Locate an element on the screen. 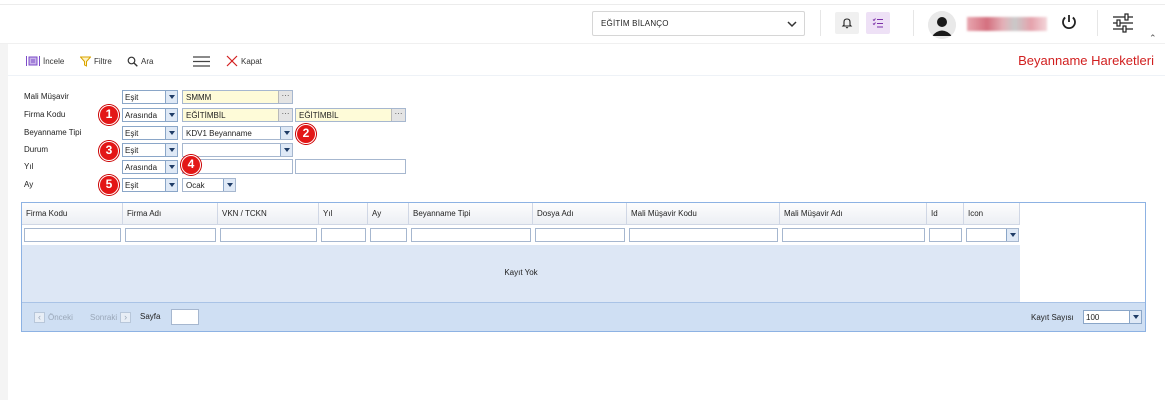 This screenshot has width=1165, height=400. grid-filter-row is located at coordinates (521, 235).